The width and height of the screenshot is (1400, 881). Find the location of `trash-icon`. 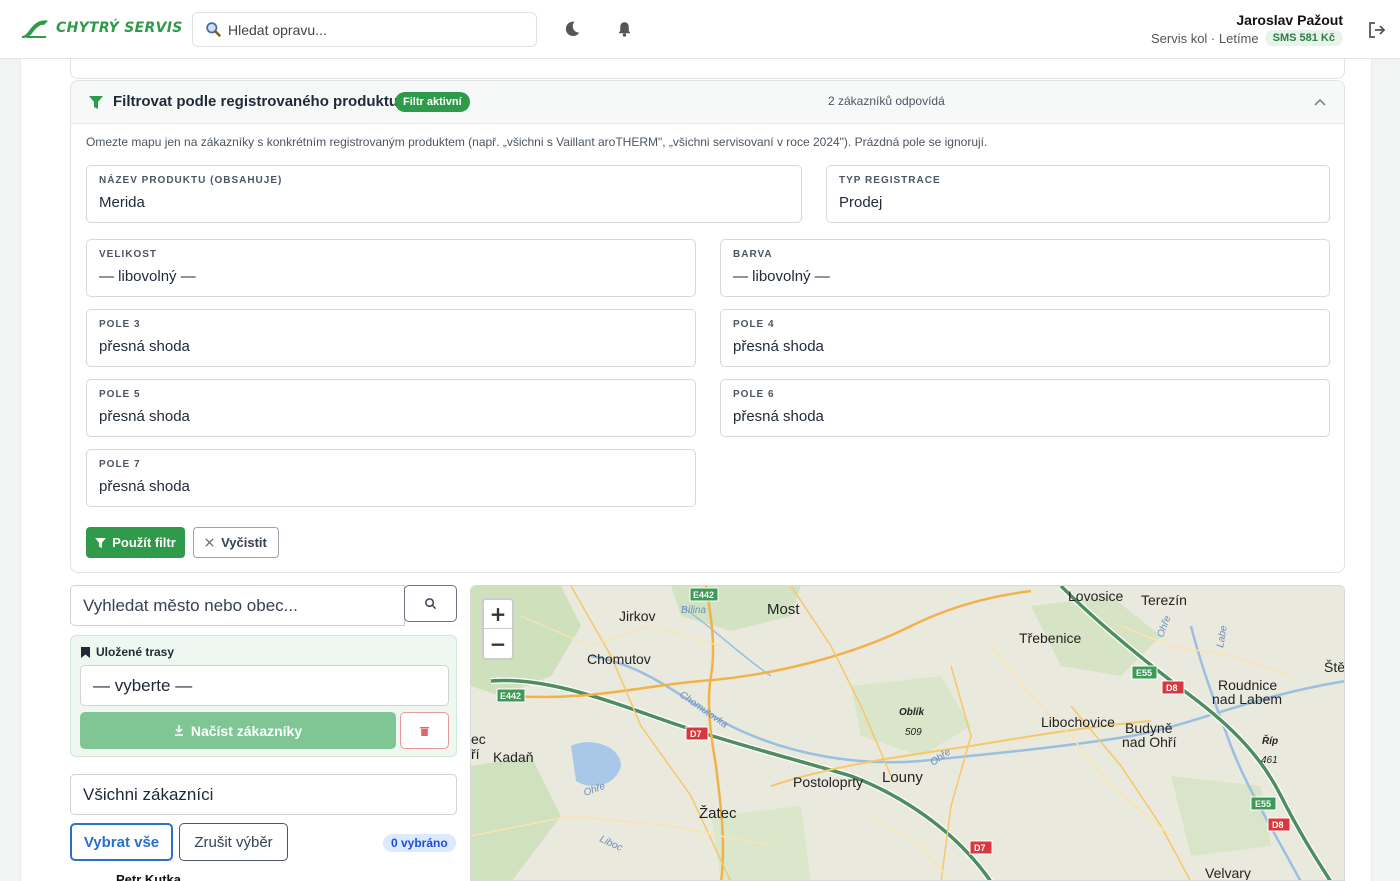

trash-icon is located at coordinates (424, 731).